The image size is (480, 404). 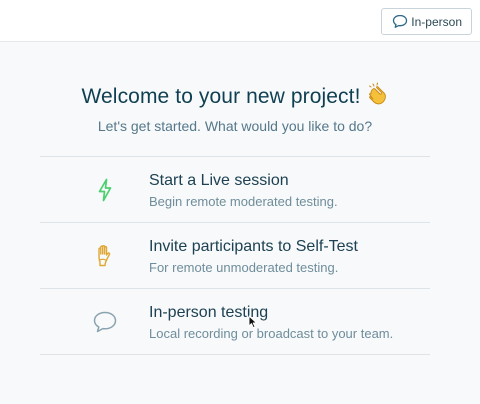 What do you see at coordinates (219, 180) in the screenshot?
I see `option-title: Start a Live session` at bounding box center [219, 180].